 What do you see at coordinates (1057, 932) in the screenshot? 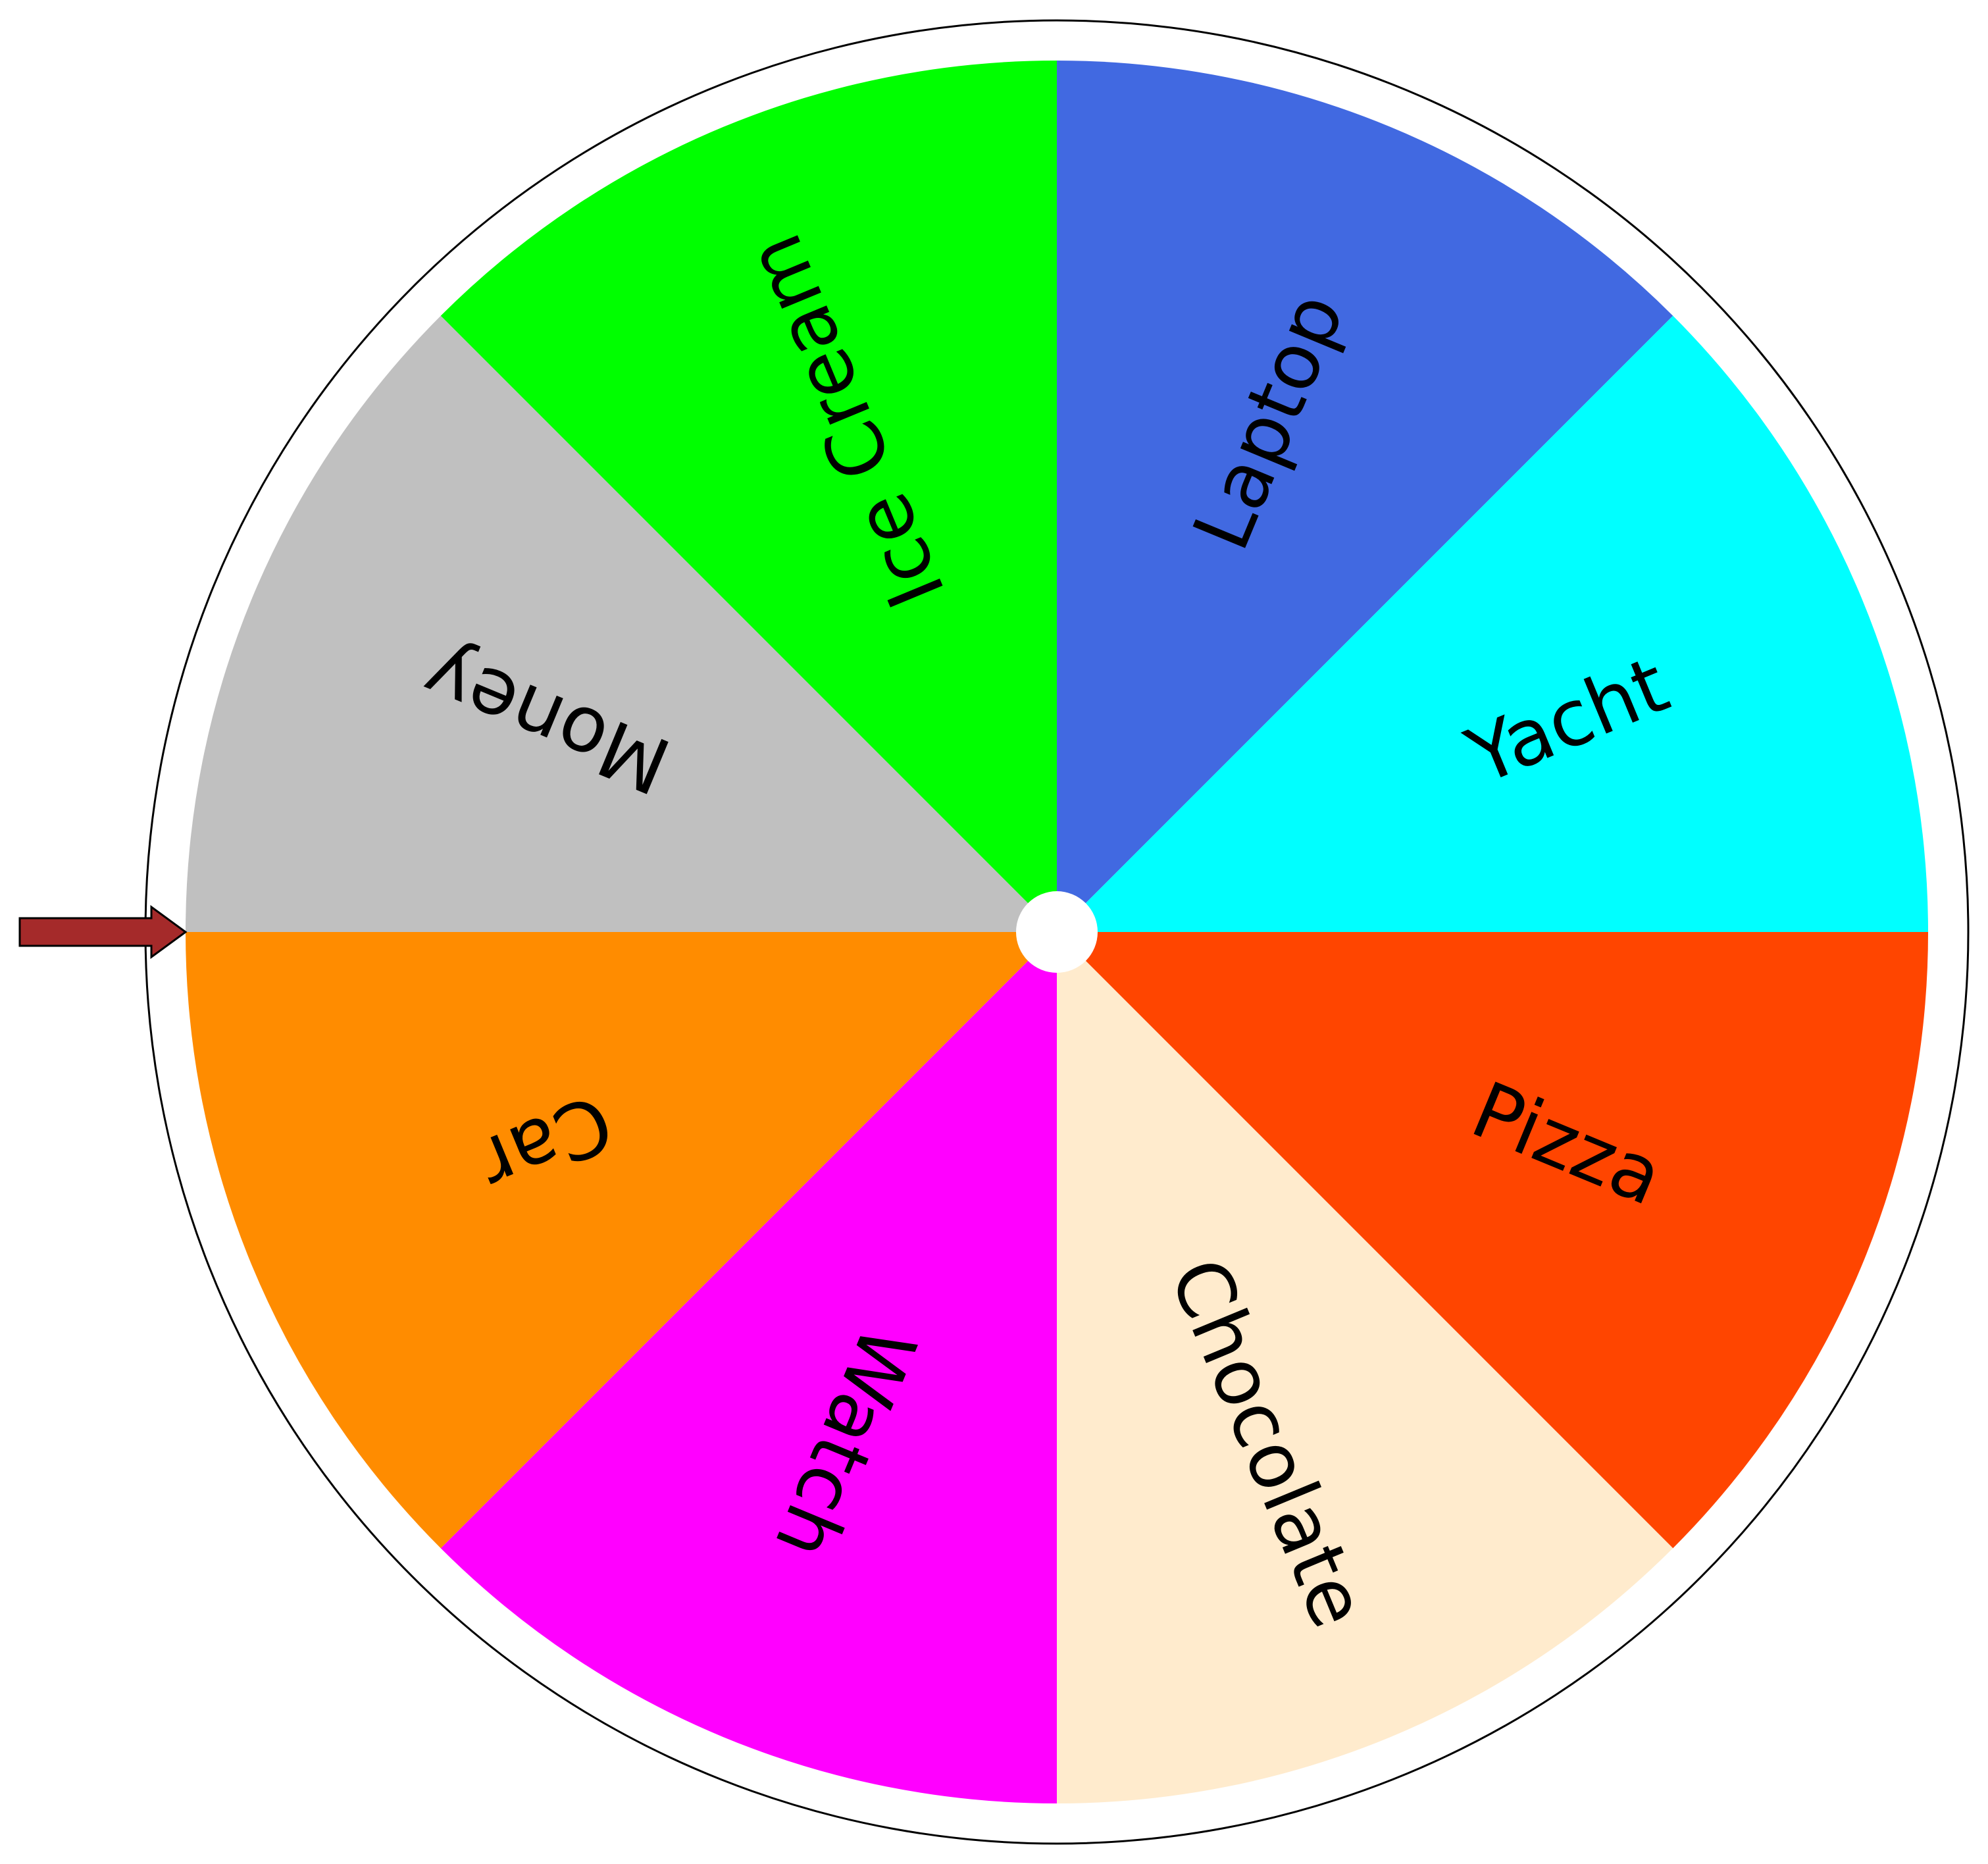
I see `wheel-hub` at bounding box center [1057, 932].